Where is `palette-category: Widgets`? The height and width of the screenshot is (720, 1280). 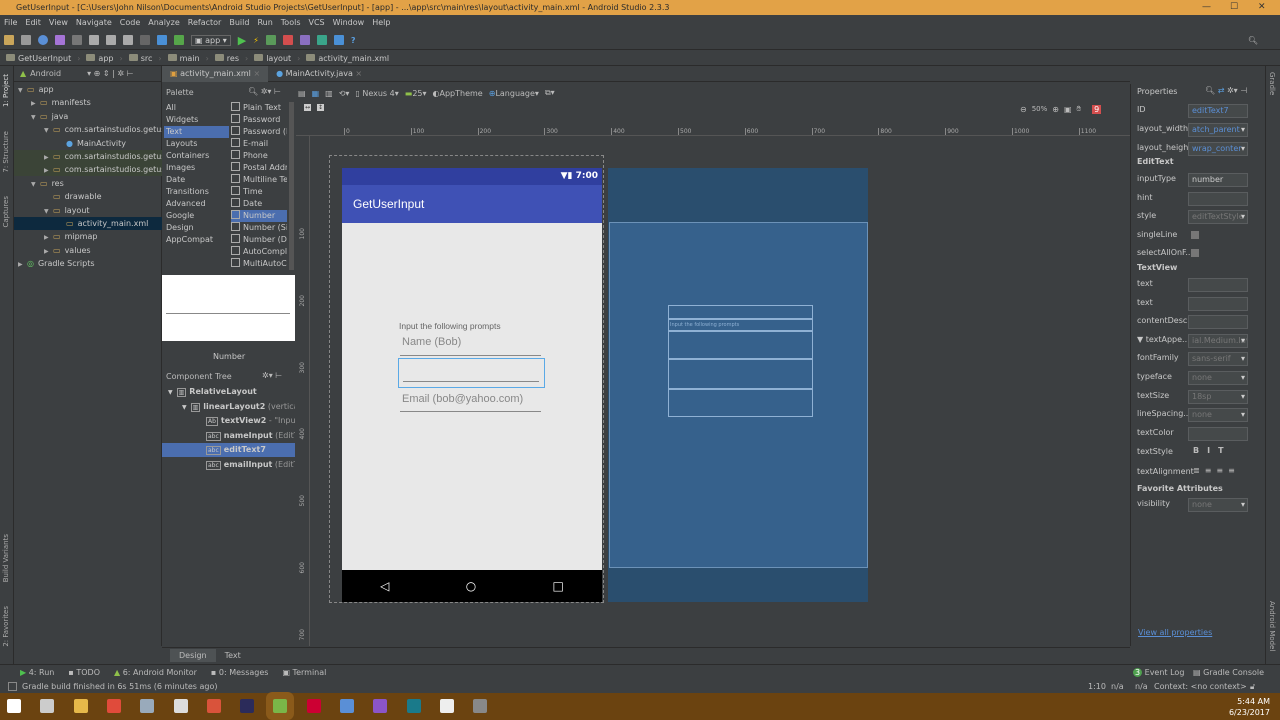
palette-category: Widgets is located at coordinates (196, 120).